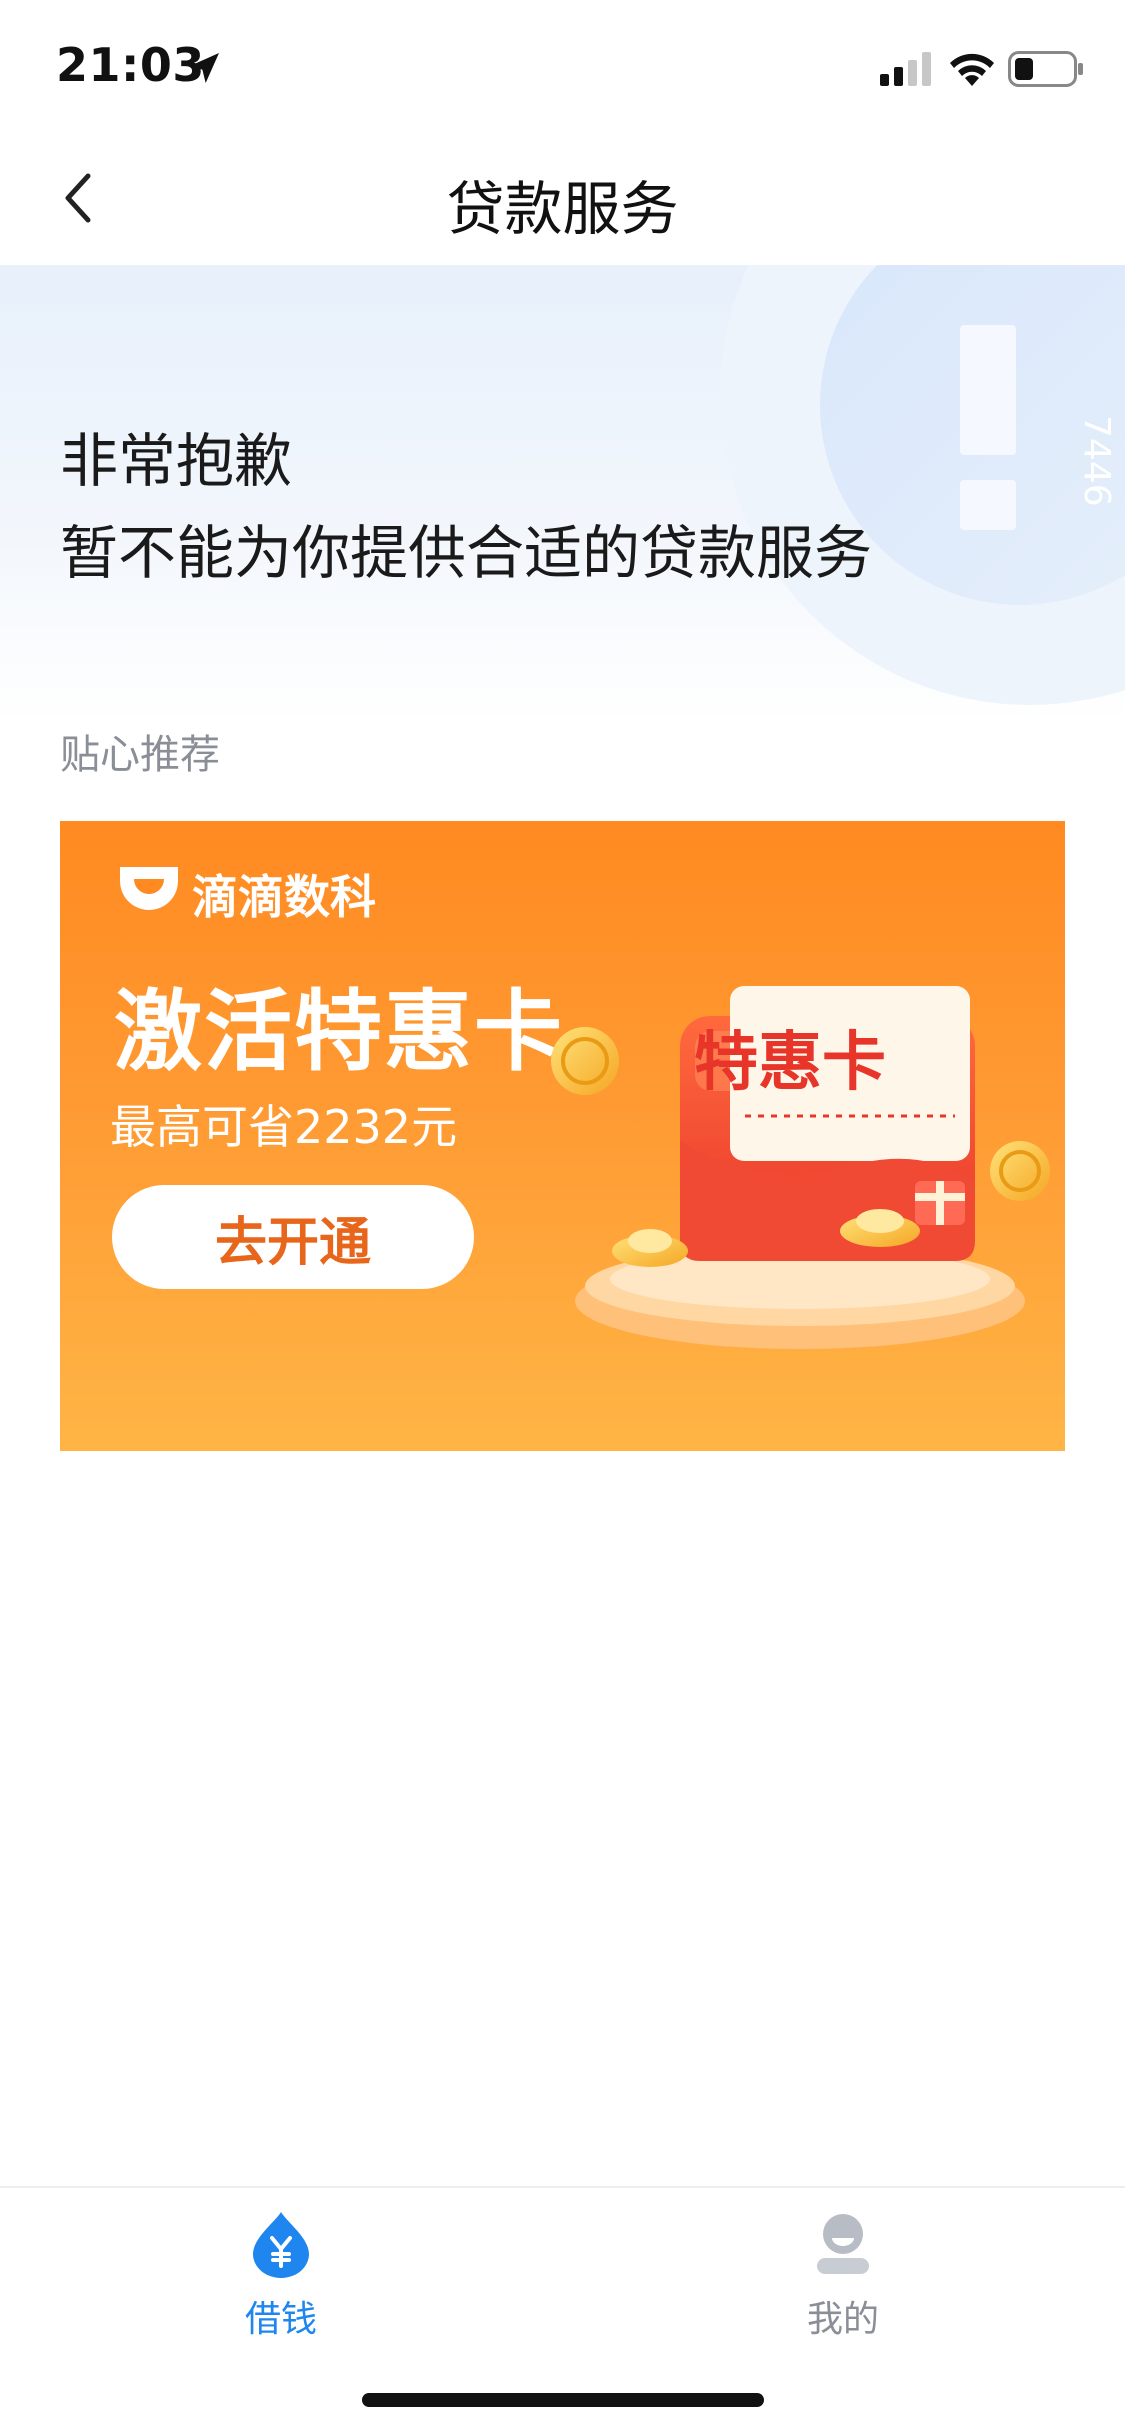  Describe the element at coordinates (972, 69) in the screenshot. I see `wifi-icon` at that location.